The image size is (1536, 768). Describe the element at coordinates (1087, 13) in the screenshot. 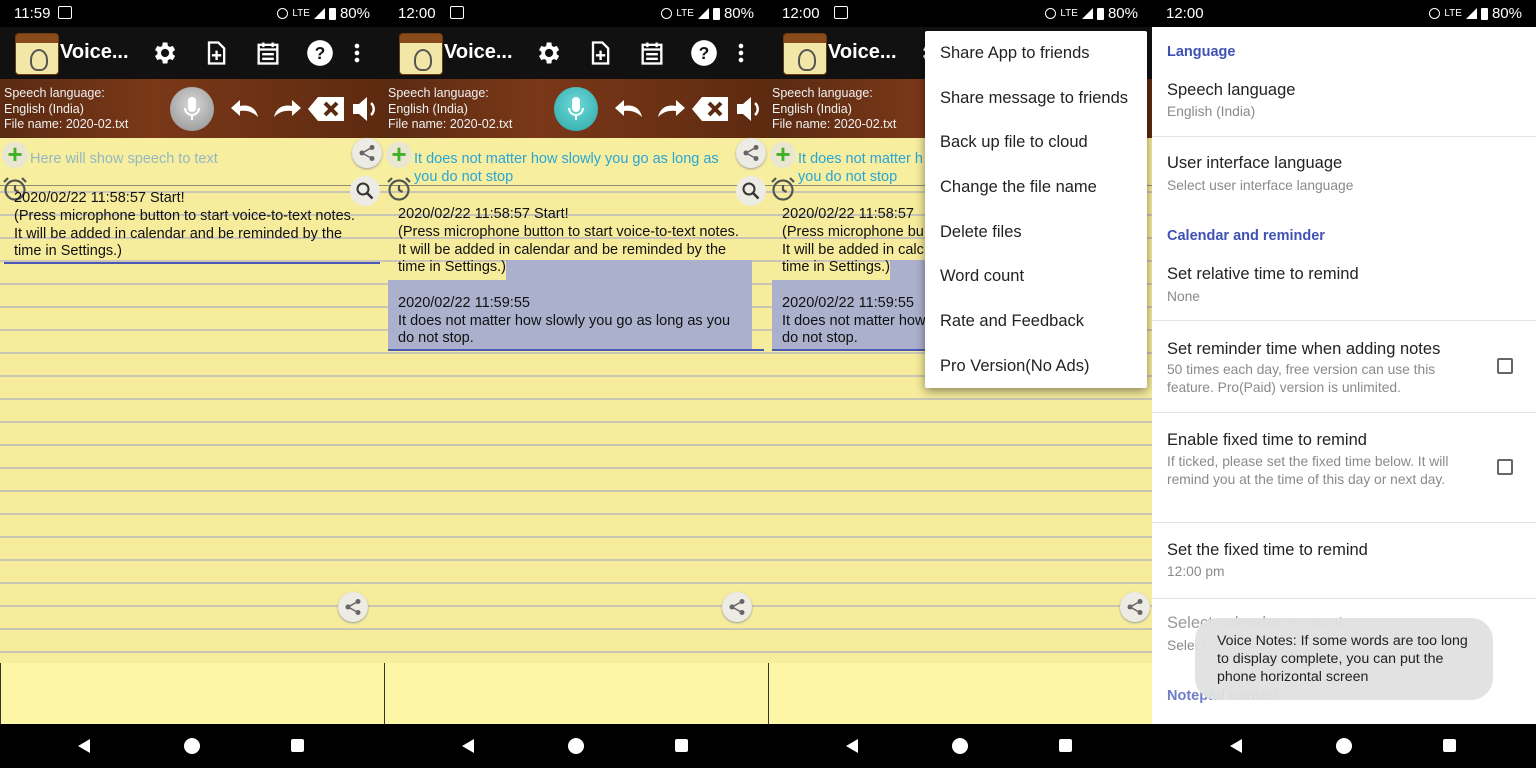

I see `signal-icon` at that location.